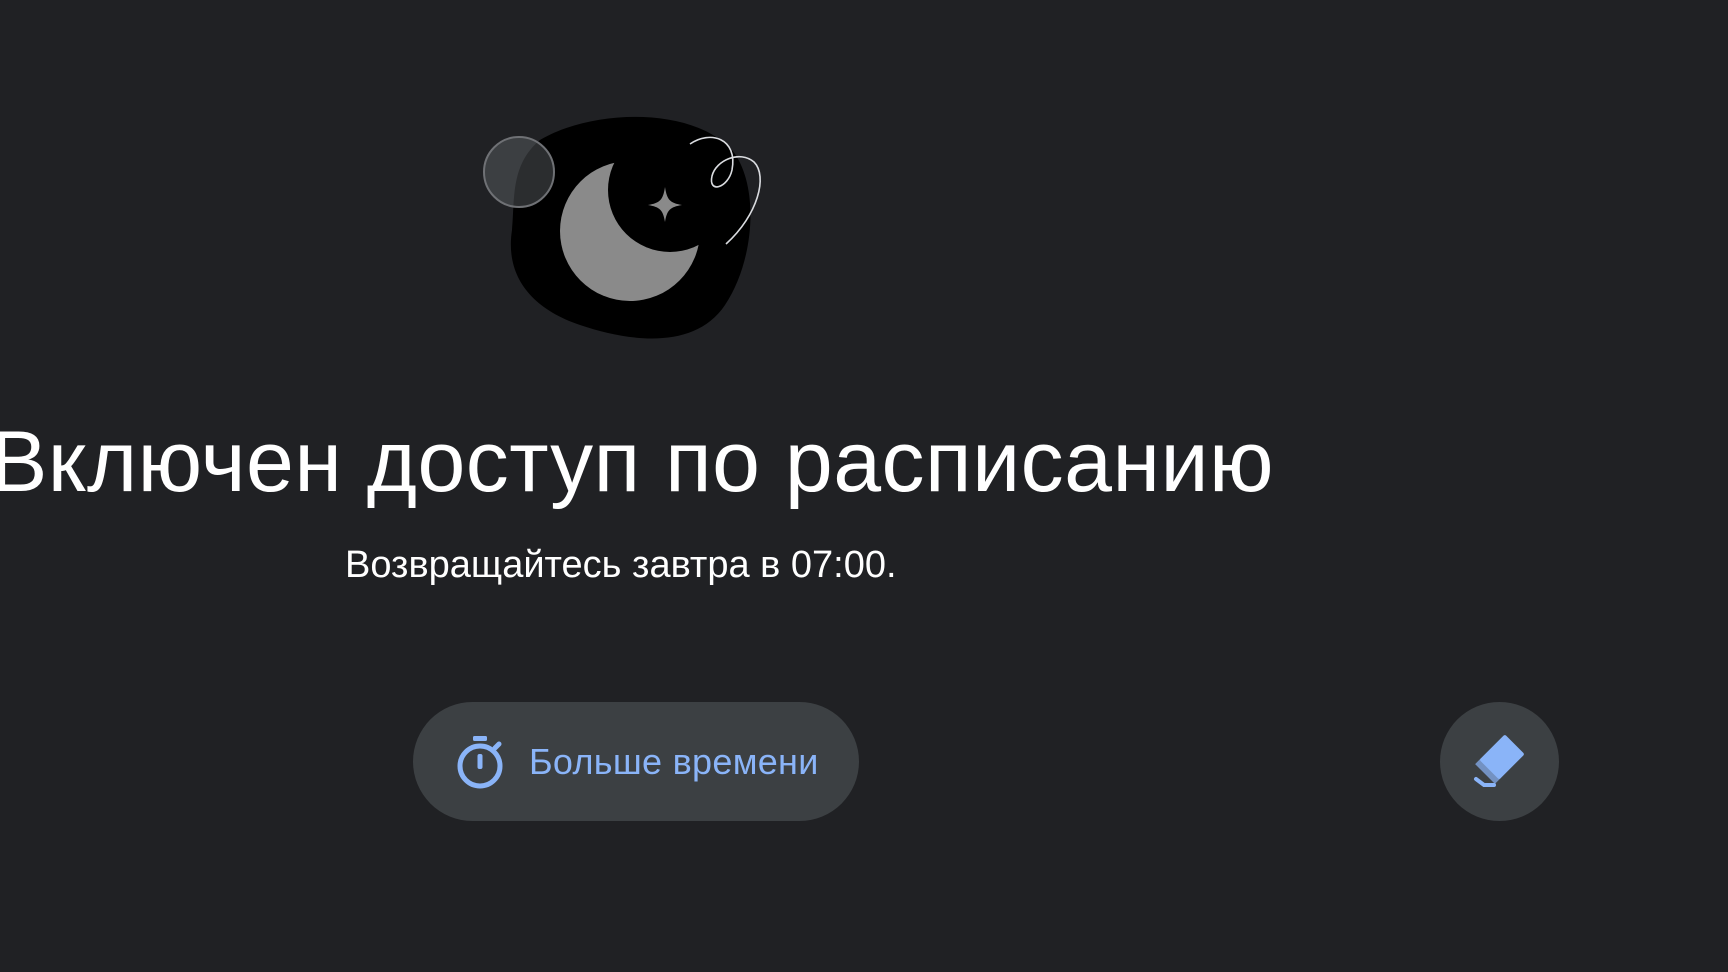  Describe the element at coordinates (674, 761) in the screenshot. I see `more-time-label: Больше времени` at that location.